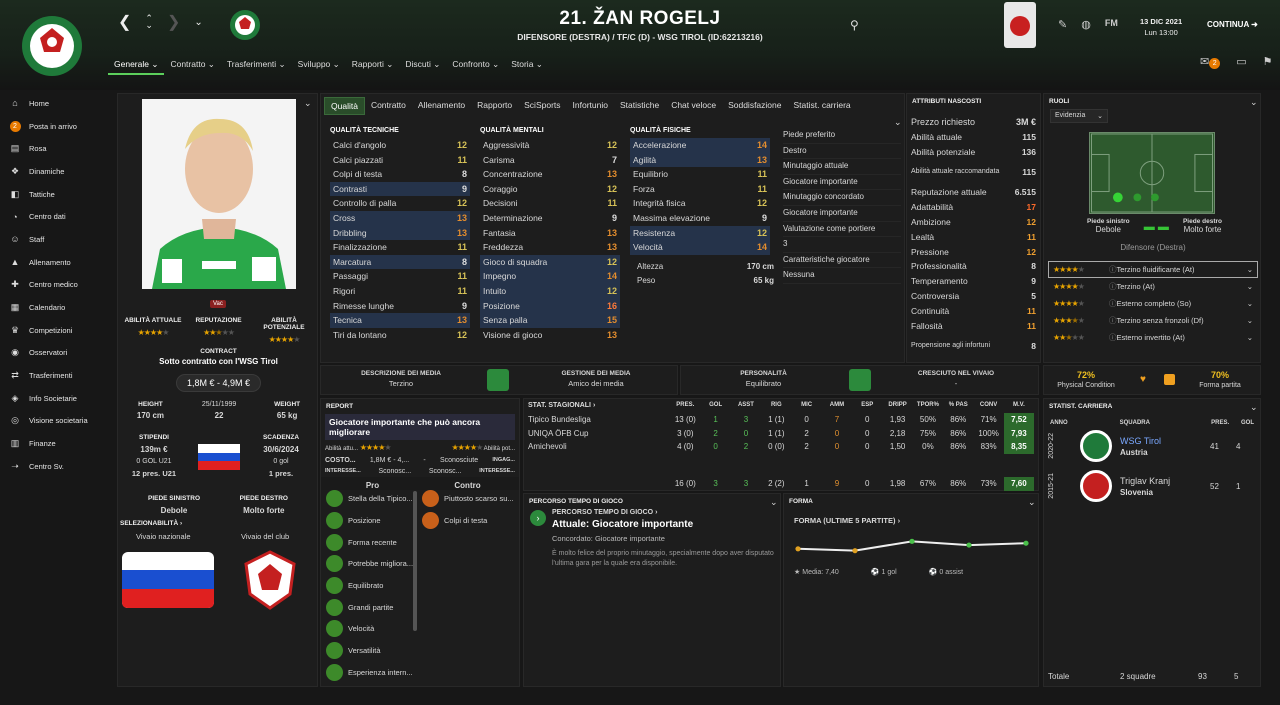 This screenshot has height=705, width=1280. Describe the element at coordinates (1153, 303) in the screenshot. I see `role-row: ★★★★★ ⓘ Esterno completo (So) ⌄` at that location.